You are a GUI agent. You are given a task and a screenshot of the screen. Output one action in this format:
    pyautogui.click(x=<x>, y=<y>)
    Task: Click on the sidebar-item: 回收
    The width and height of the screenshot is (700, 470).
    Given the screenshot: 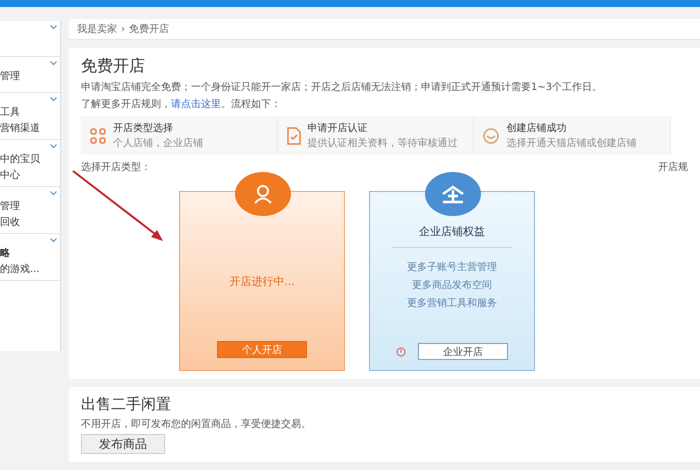 What is the action you would take?
    pyautogui.click(x=10, y=222)
    